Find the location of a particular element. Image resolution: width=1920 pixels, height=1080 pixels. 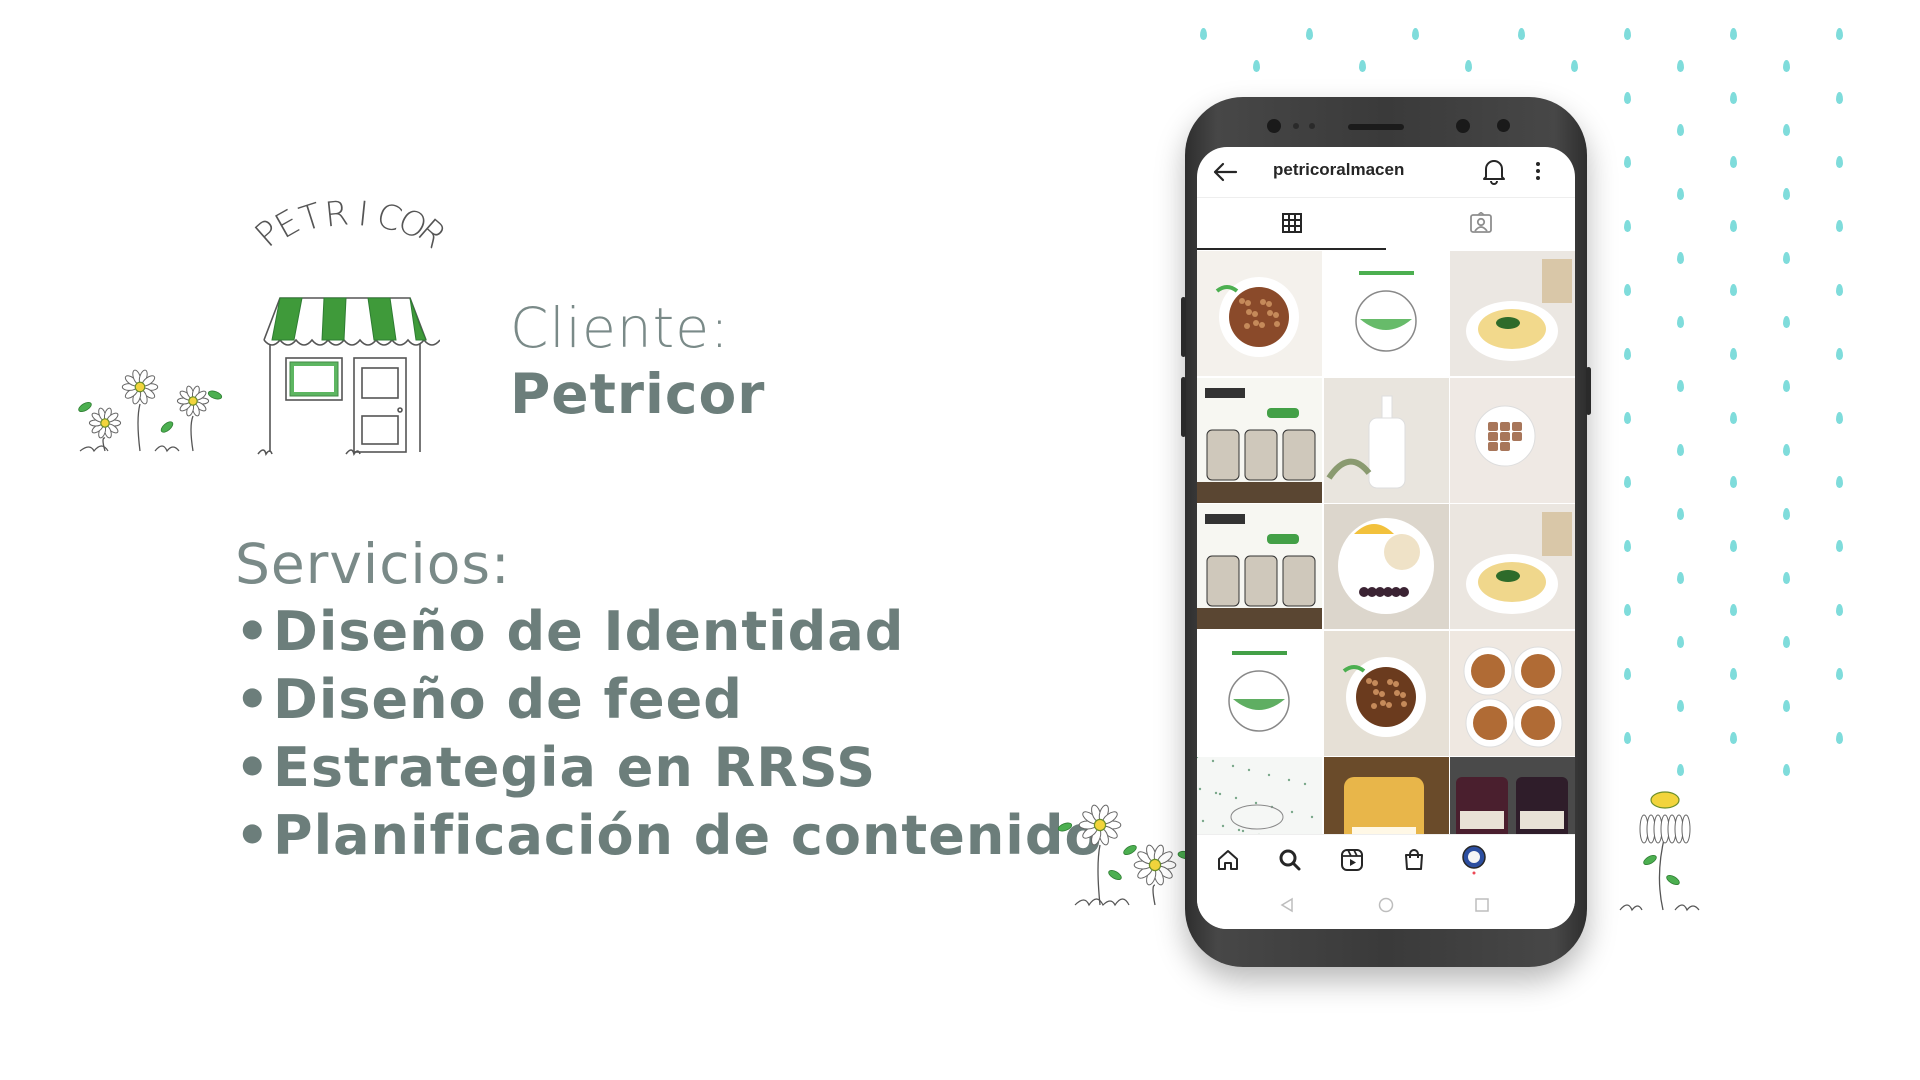

vertical-dots-icon is located at coordinates (1538, 171).